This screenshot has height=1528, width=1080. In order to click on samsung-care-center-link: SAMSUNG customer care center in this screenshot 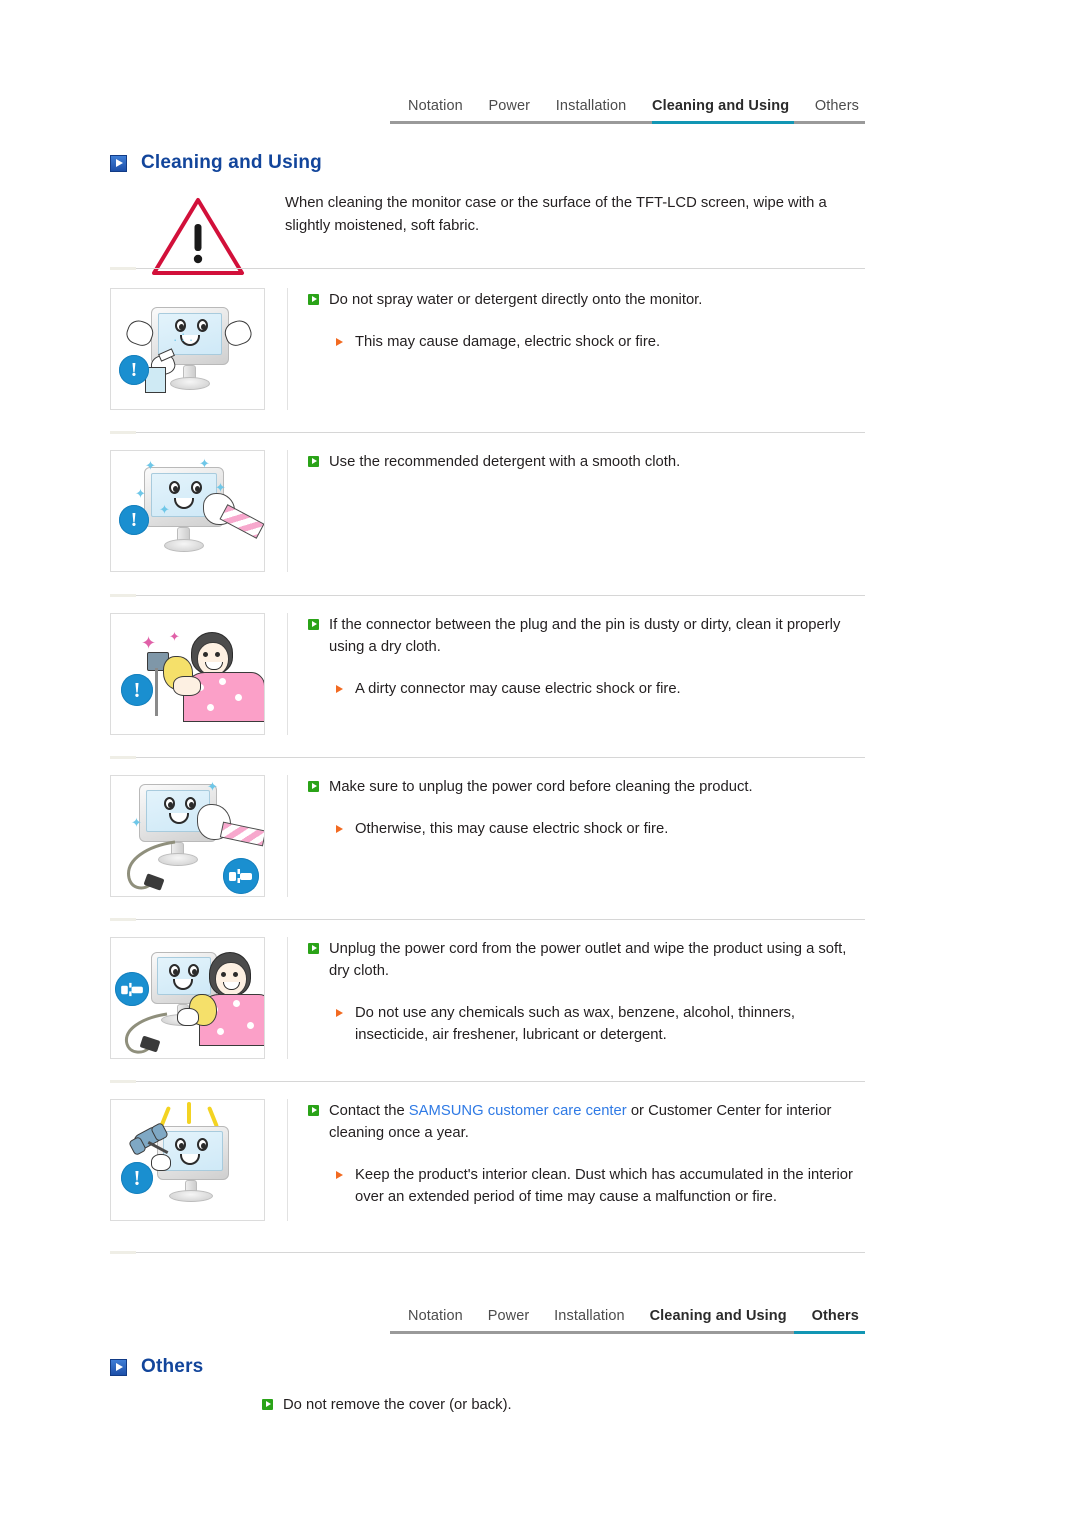, I will do `click(518, 1111)`.